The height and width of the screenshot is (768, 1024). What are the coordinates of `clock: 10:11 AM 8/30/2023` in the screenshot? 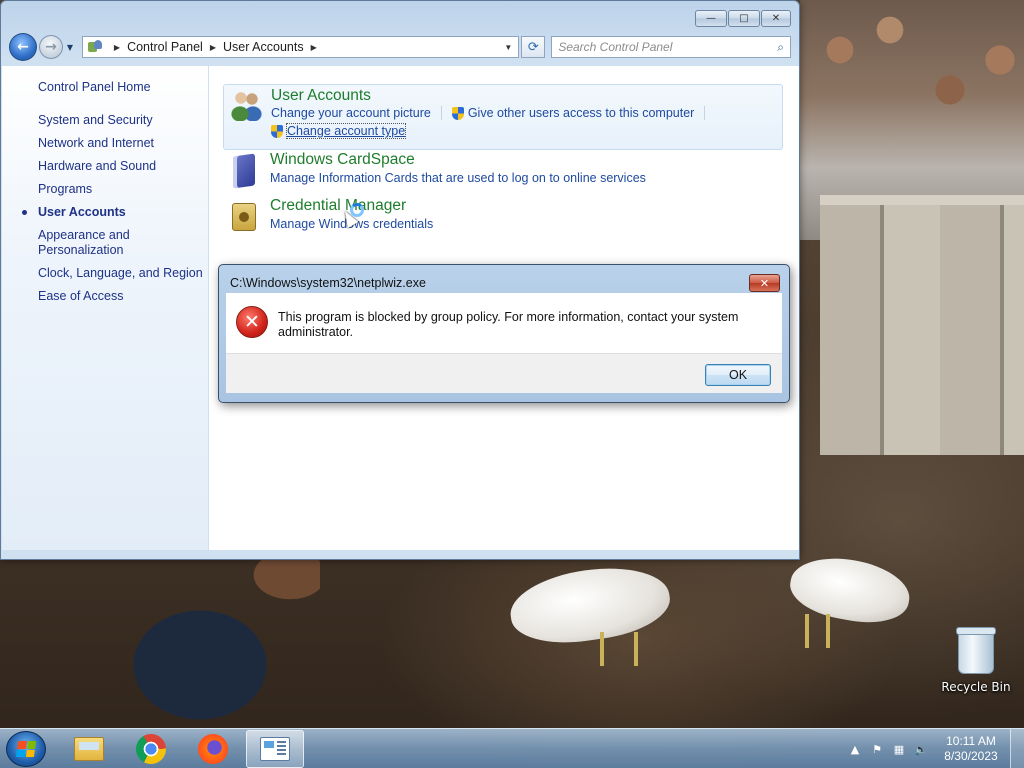 It's located at (971, 749).